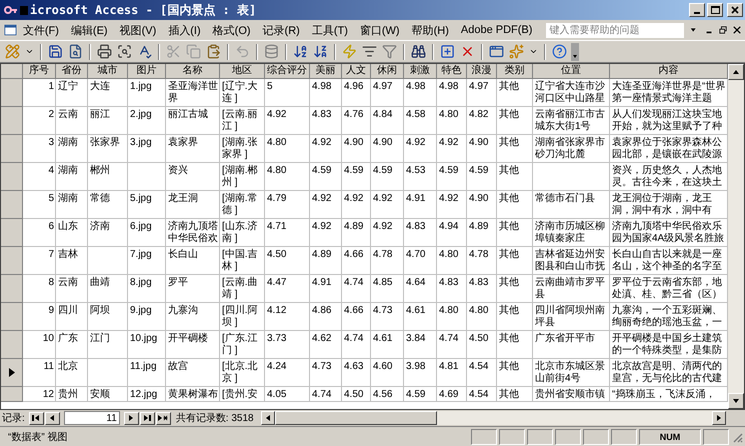 This screenshot has width=745, height=446. Describe the element at coordinates (736, 30) in the screenshot. I see `close-icon` at that location.